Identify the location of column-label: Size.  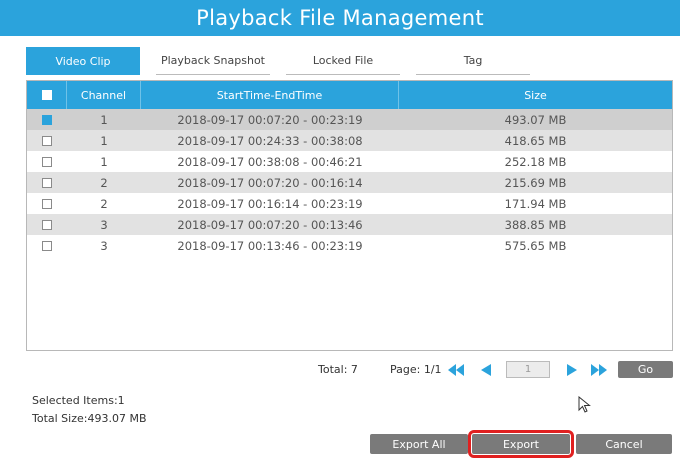
(535, 95).